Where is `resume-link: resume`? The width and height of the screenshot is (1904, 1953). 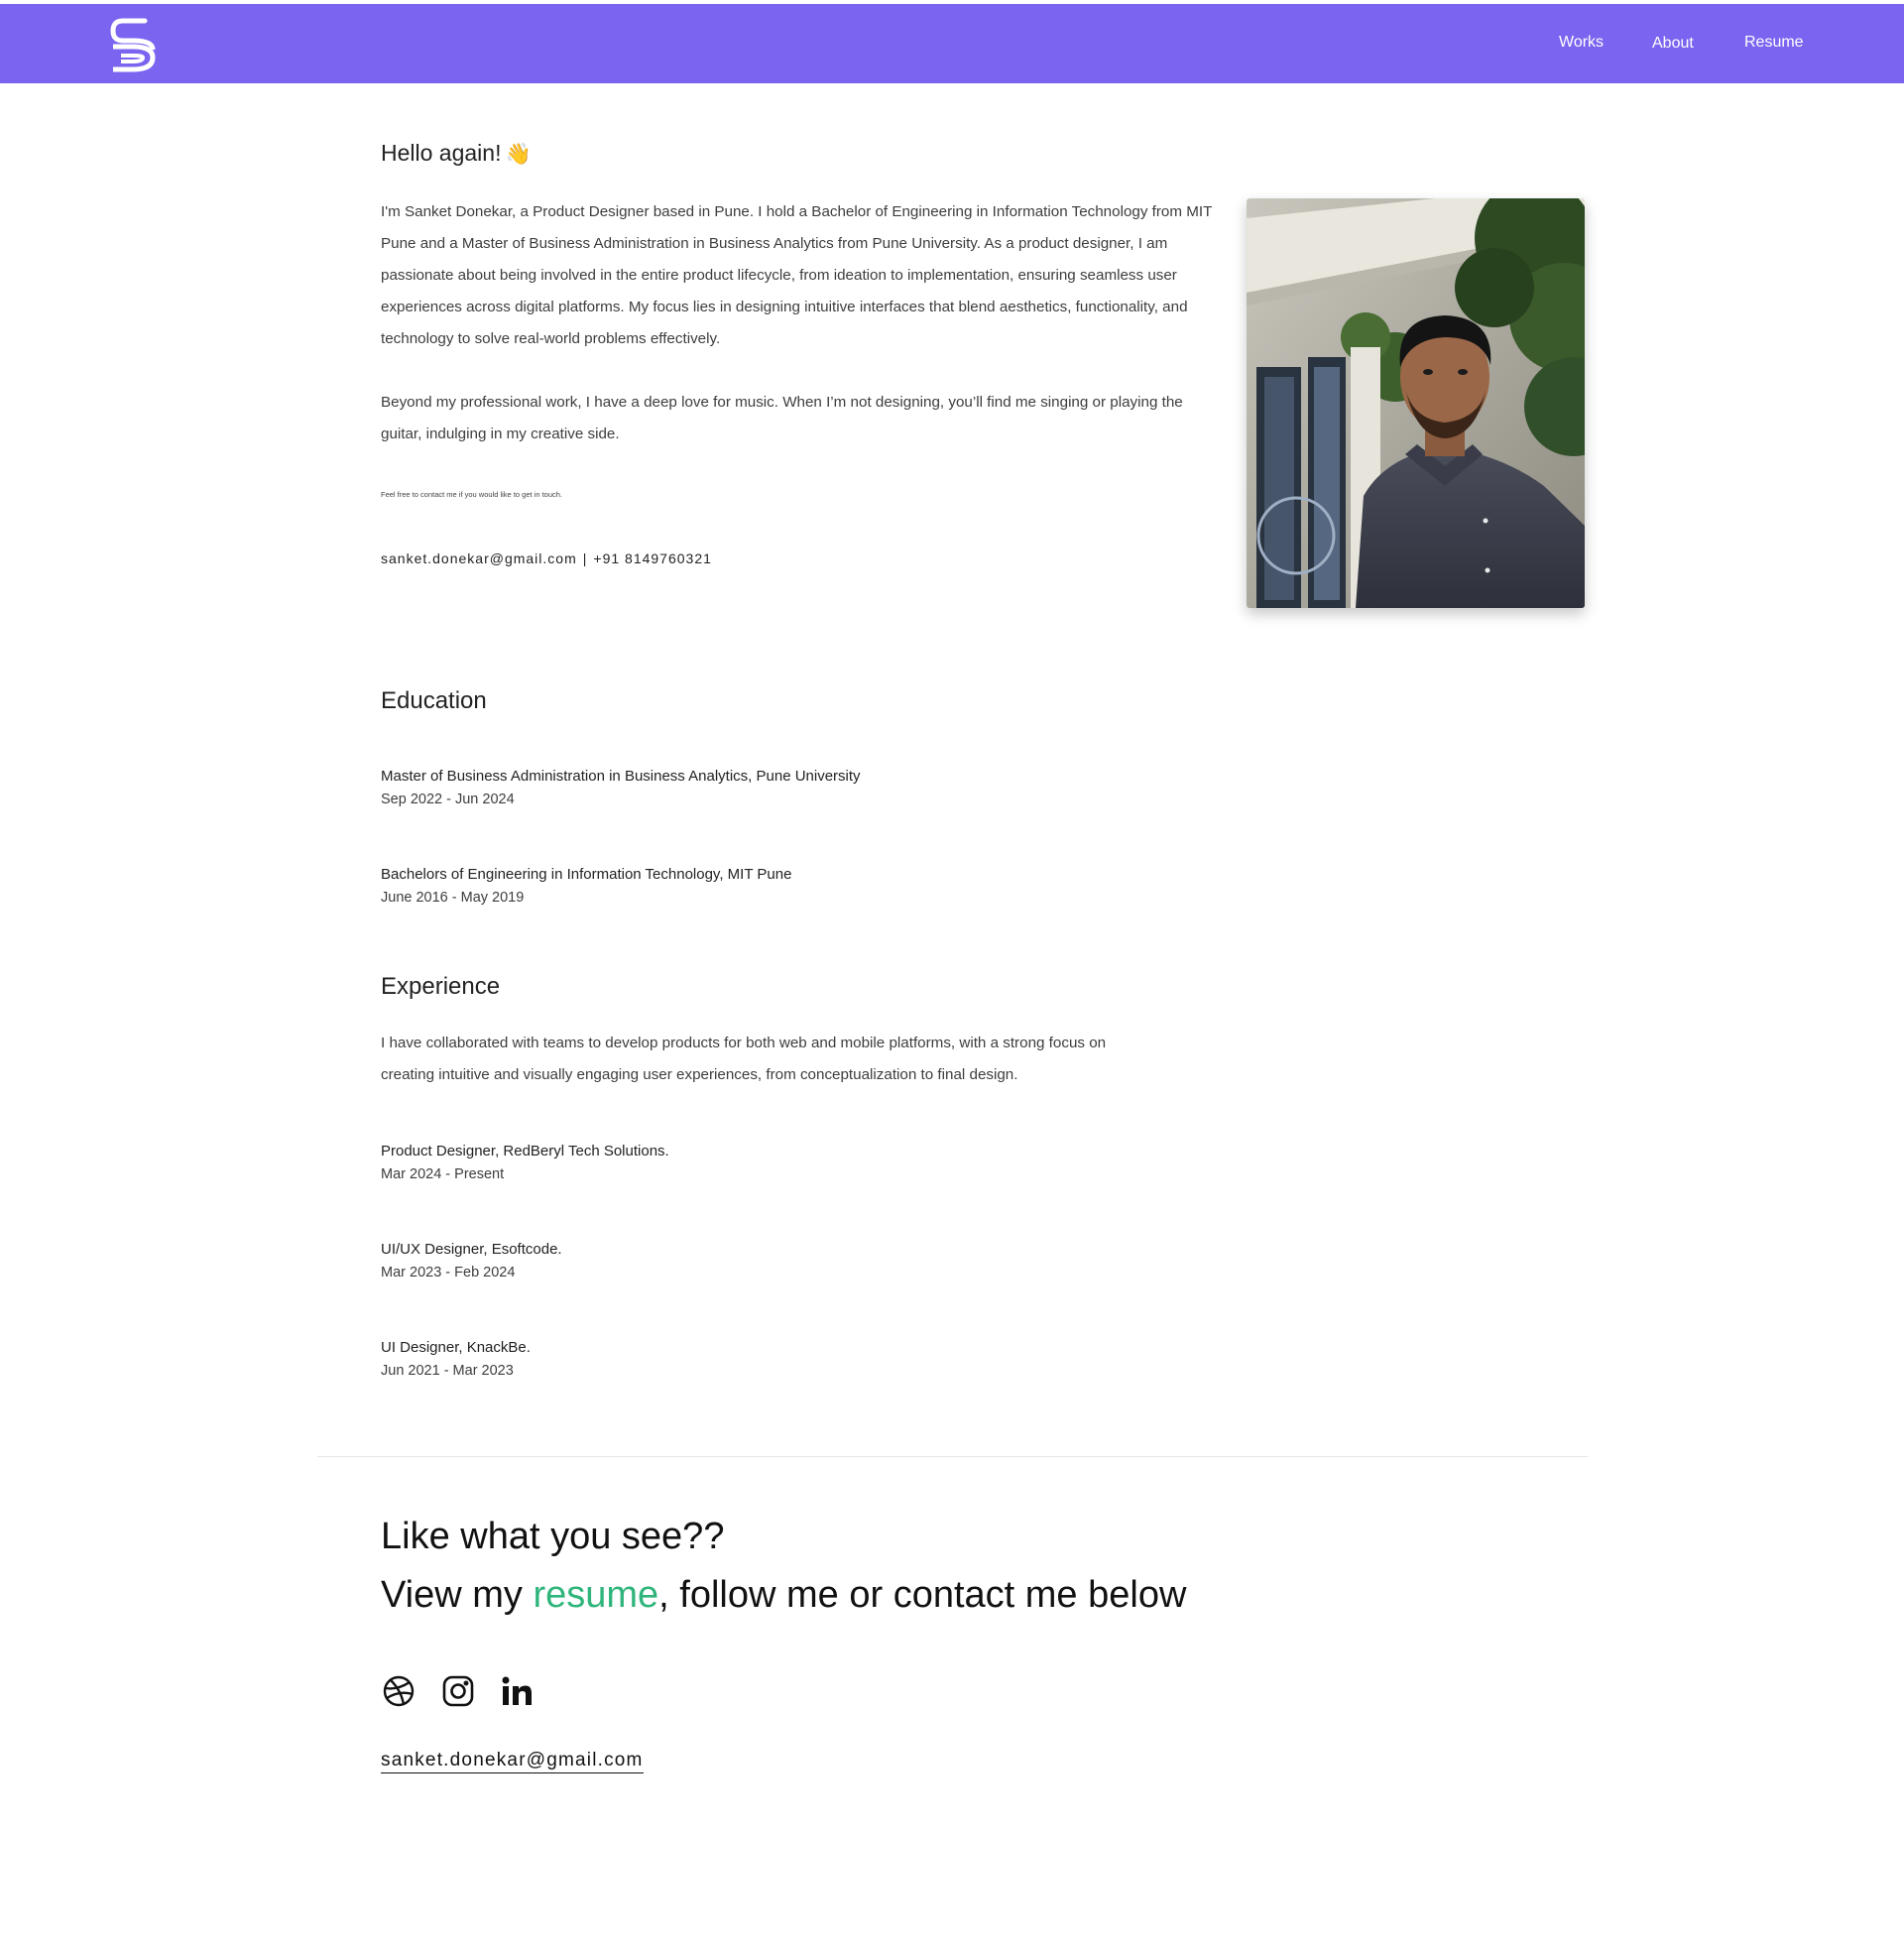
resume-link: resume is located at coordinates (595, 1595).